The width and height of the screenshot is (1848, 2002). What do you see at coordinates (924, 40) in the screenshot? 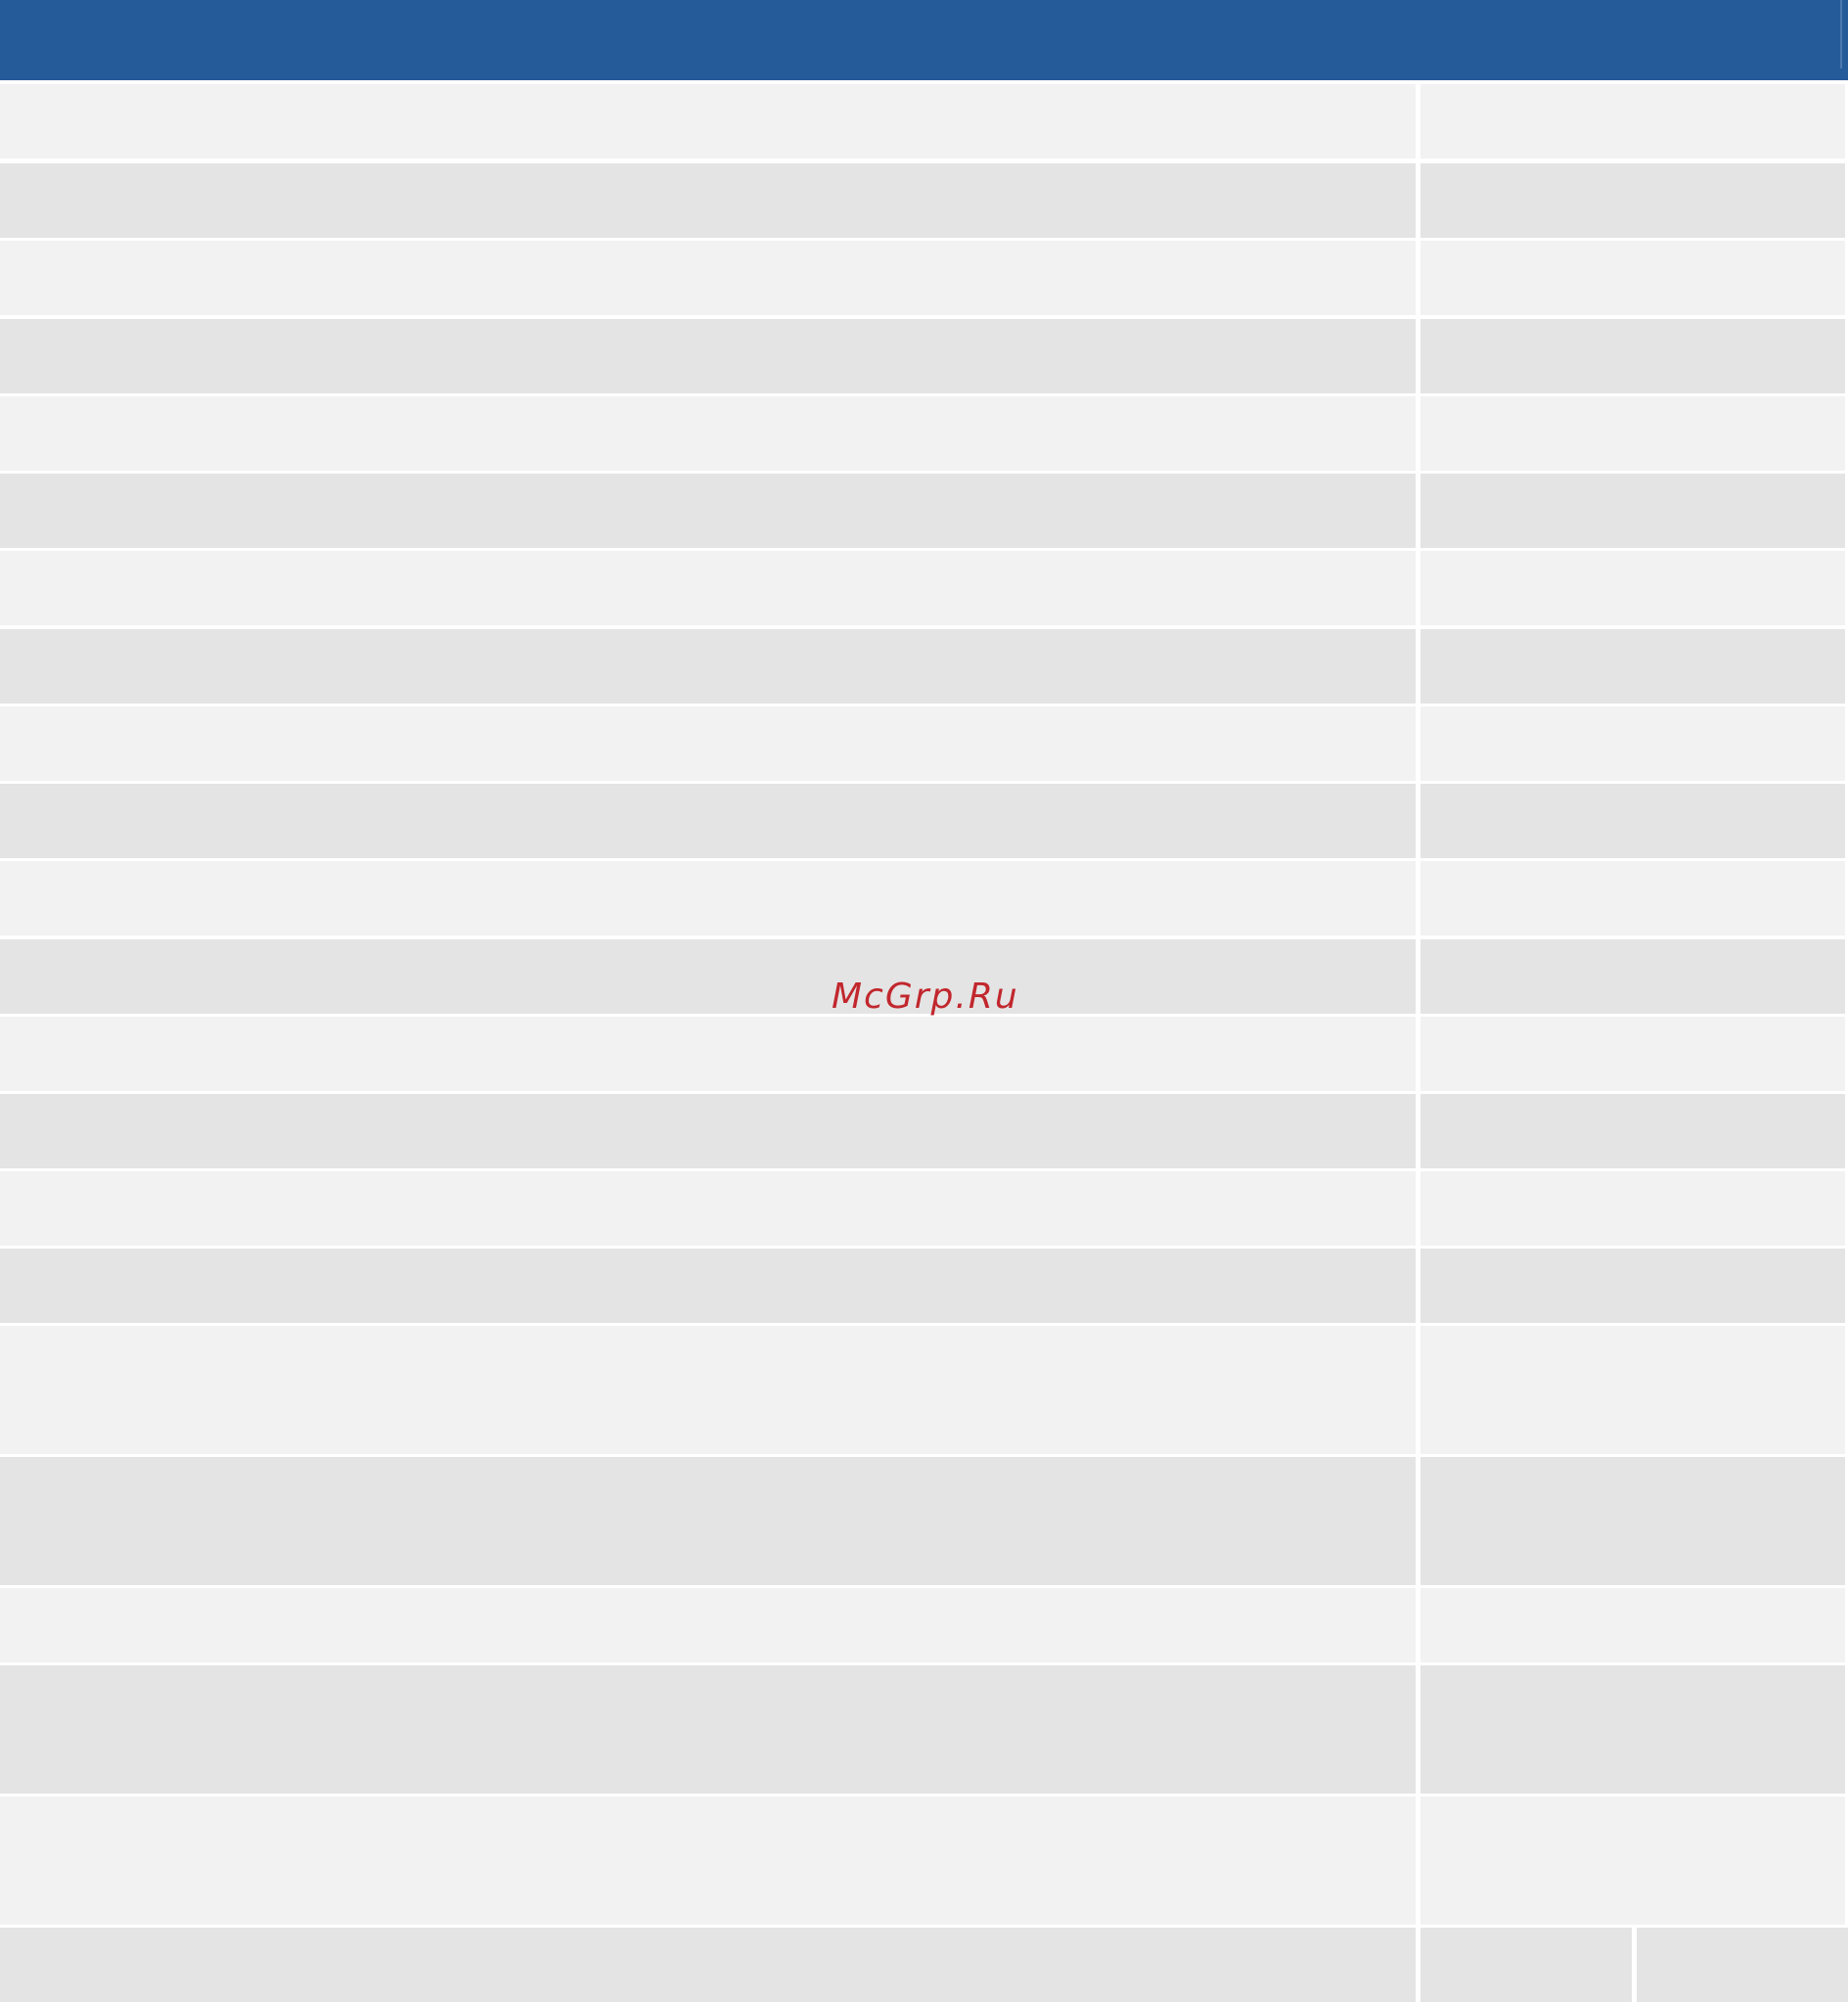
I see `table-header-bar` at bounding box center [924, 40].